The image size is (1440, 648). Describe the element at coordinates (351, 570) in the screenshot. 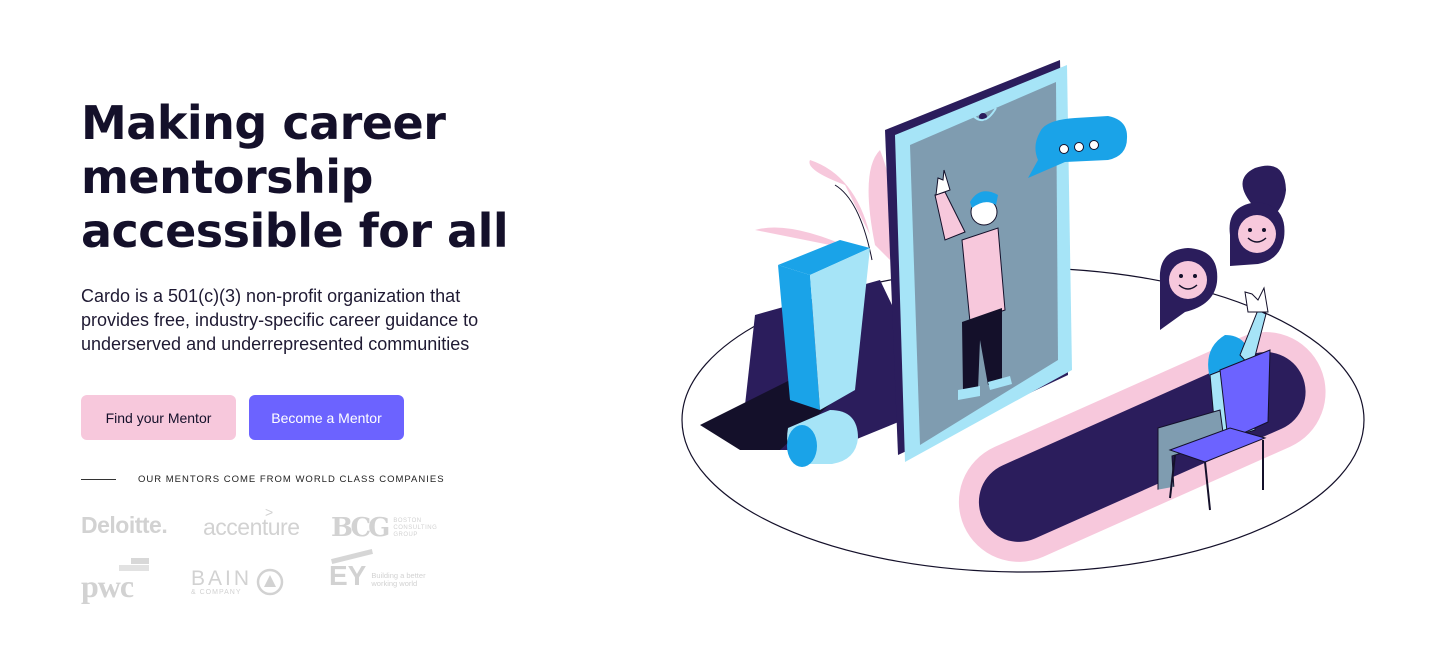

I see `ey-wordmark: EY` at that location.